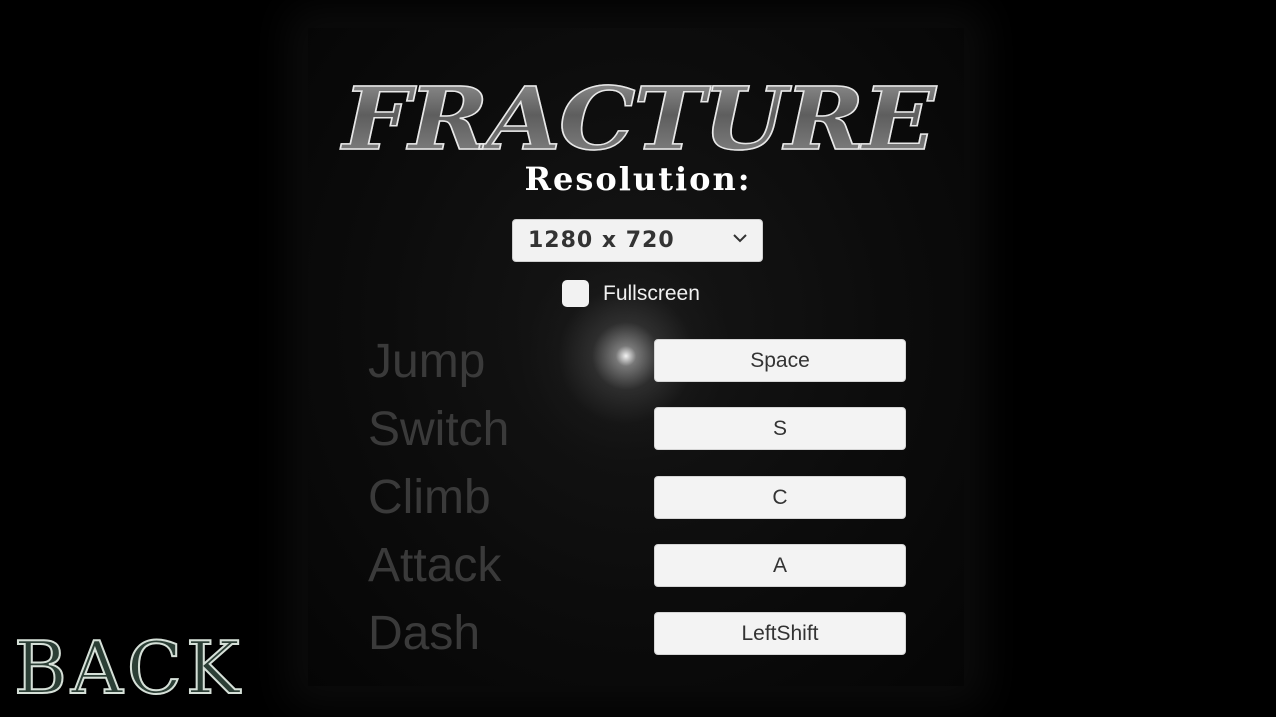  I want to click on fullscreen-label: Fullscreen, so click(651, 293).